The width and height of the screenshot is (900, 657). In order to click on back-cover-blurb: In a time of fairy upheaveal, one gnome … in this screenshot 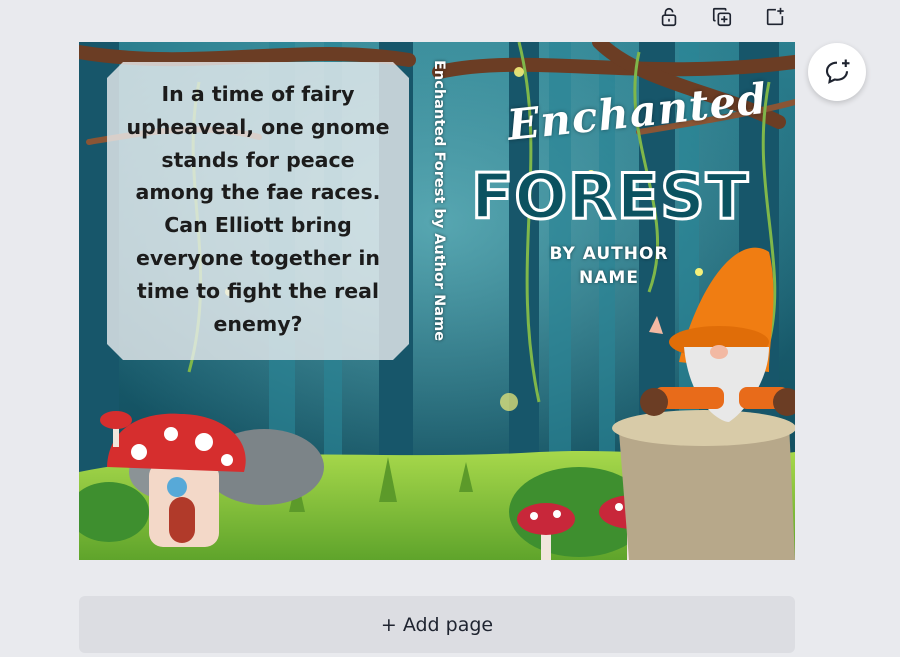, I will do `click(258, 209)`.